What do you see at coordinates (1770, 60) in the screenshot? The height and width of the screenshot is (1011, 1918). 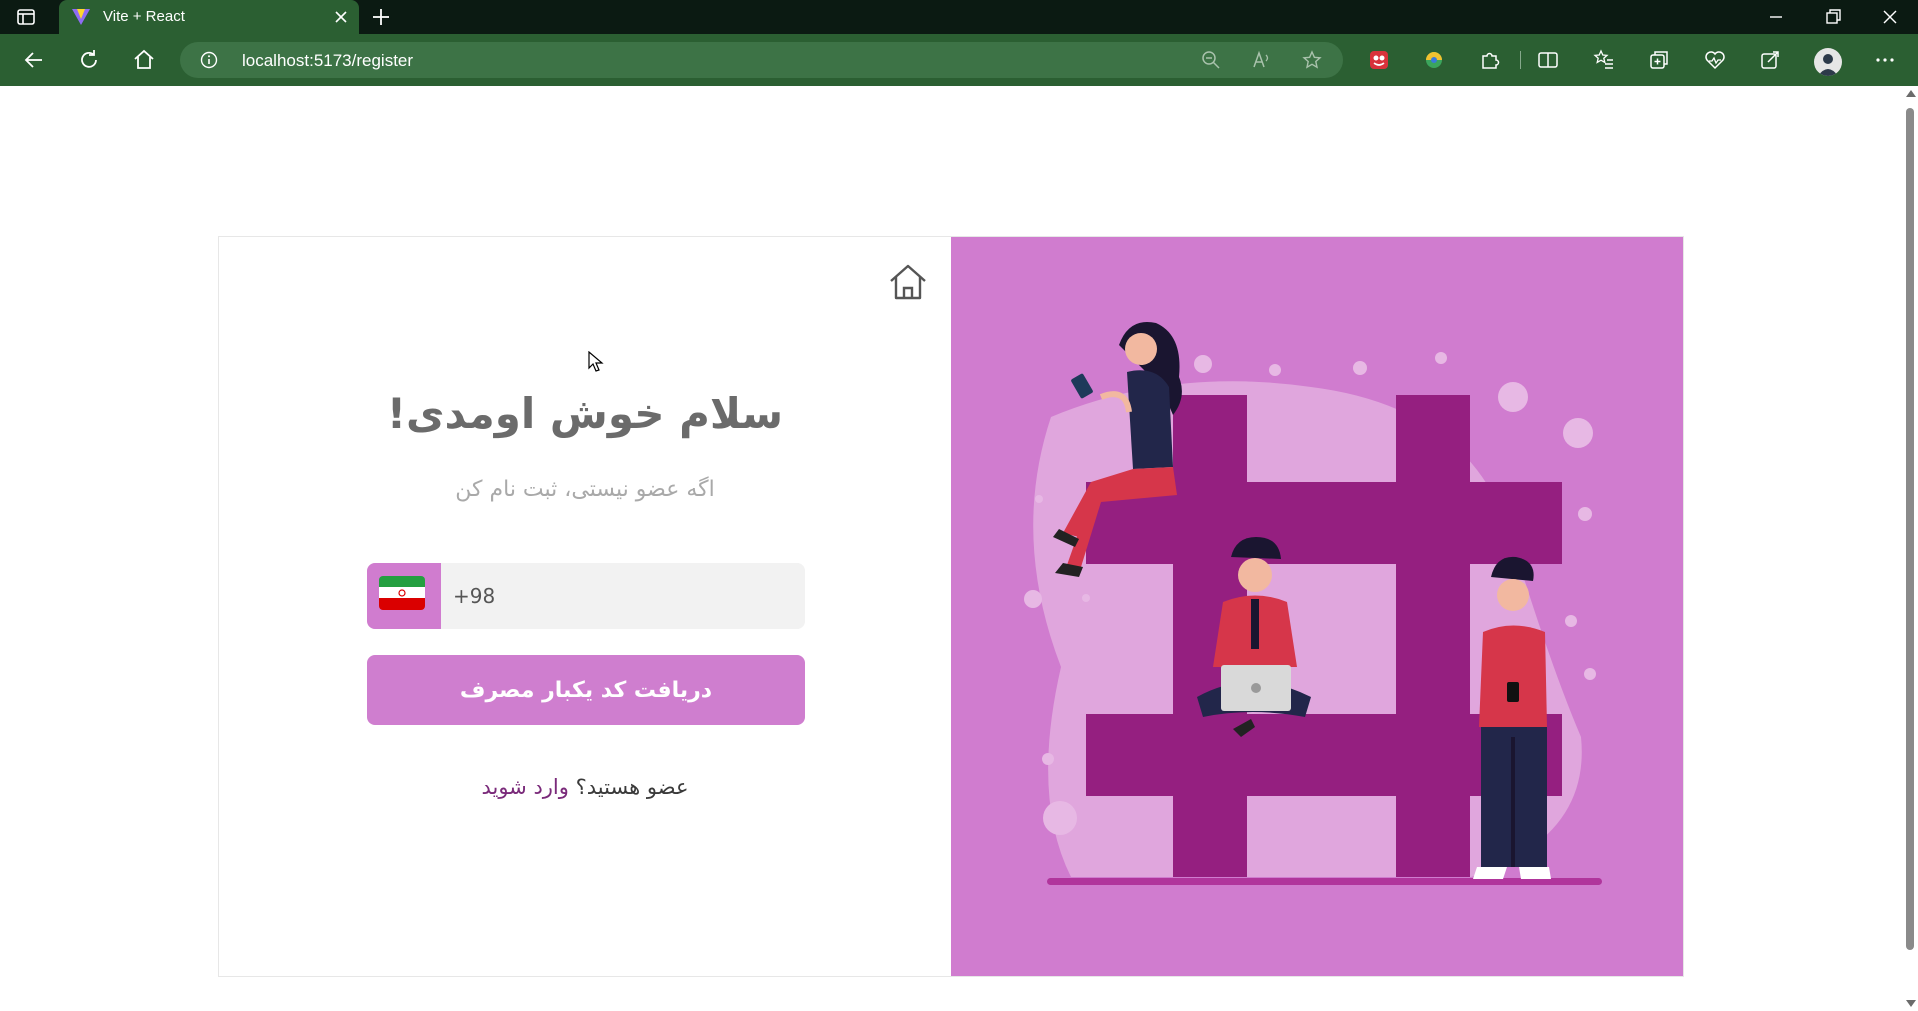 I see `browser-essentials-icon` at bounding box center [1770, 60].